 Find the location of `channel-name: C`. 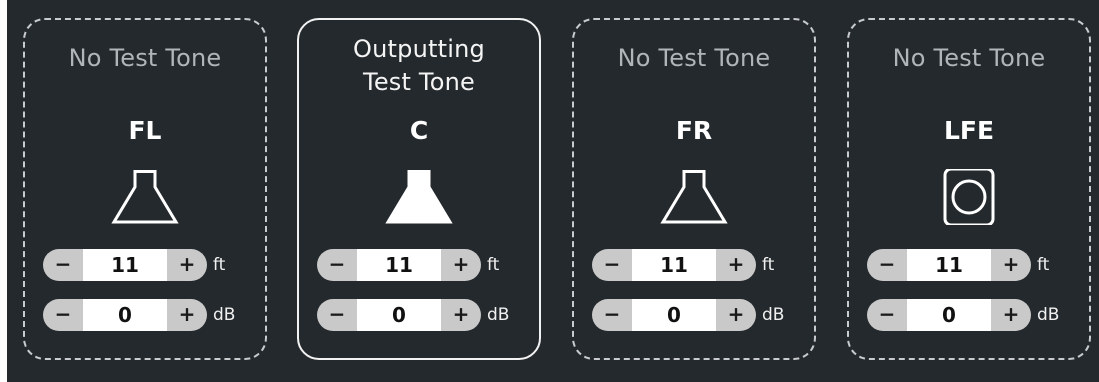

channel-name: C is located at coordinates (419, 130).